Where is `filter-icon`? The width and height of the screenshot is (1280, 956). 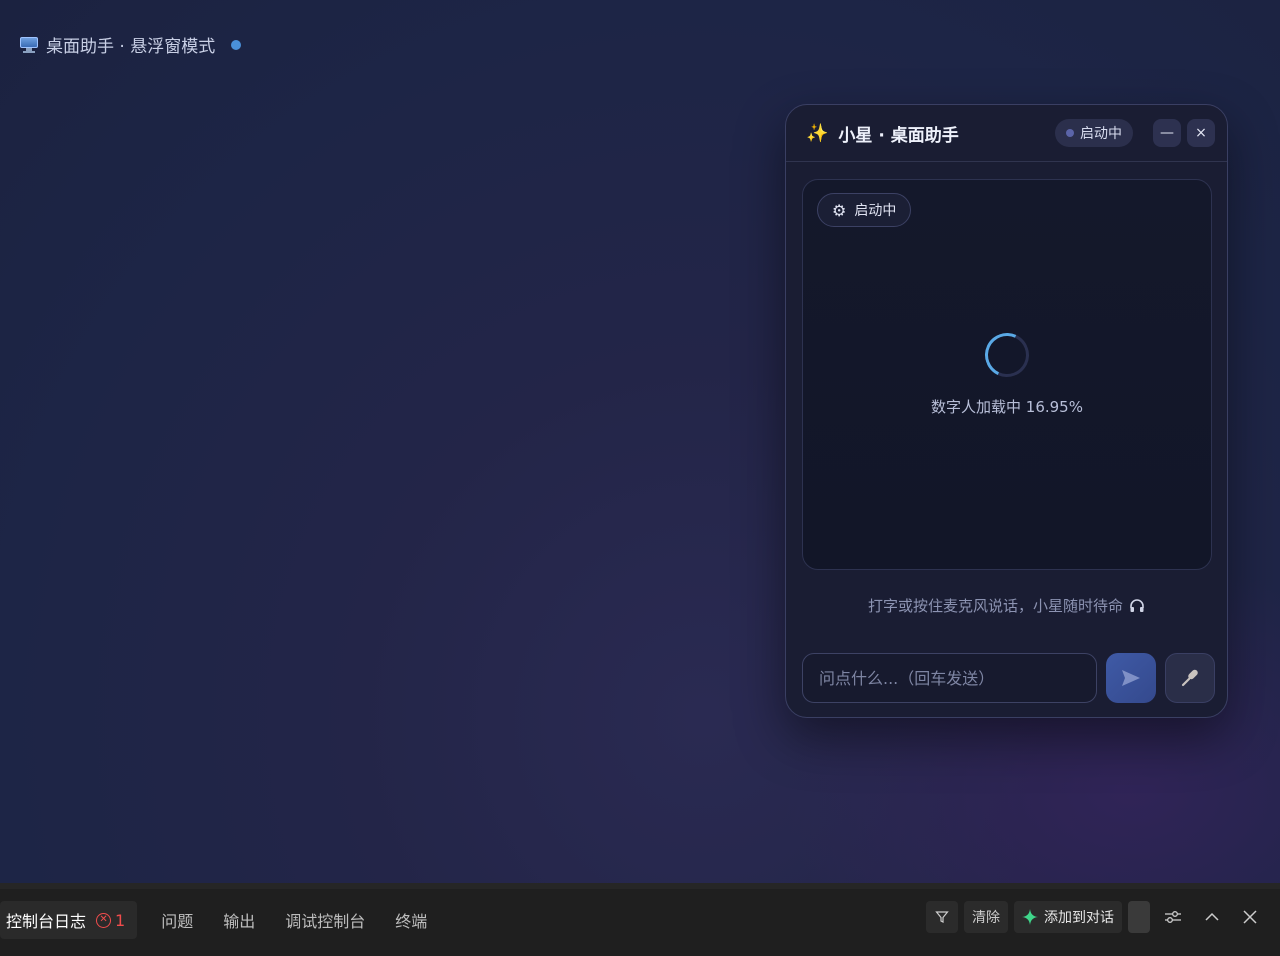 filter-icon is located at coordinates (942, 917).